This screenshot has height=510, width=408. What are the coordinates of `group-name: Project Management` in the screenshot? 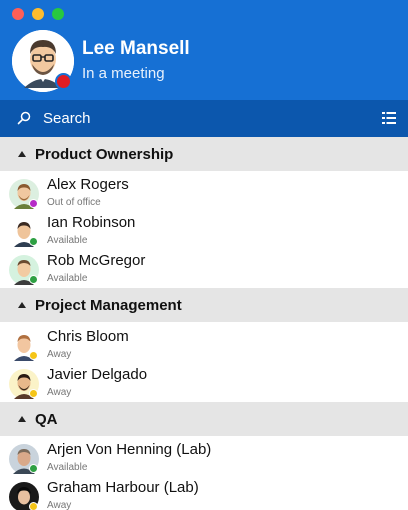 It's located at (108, 305).